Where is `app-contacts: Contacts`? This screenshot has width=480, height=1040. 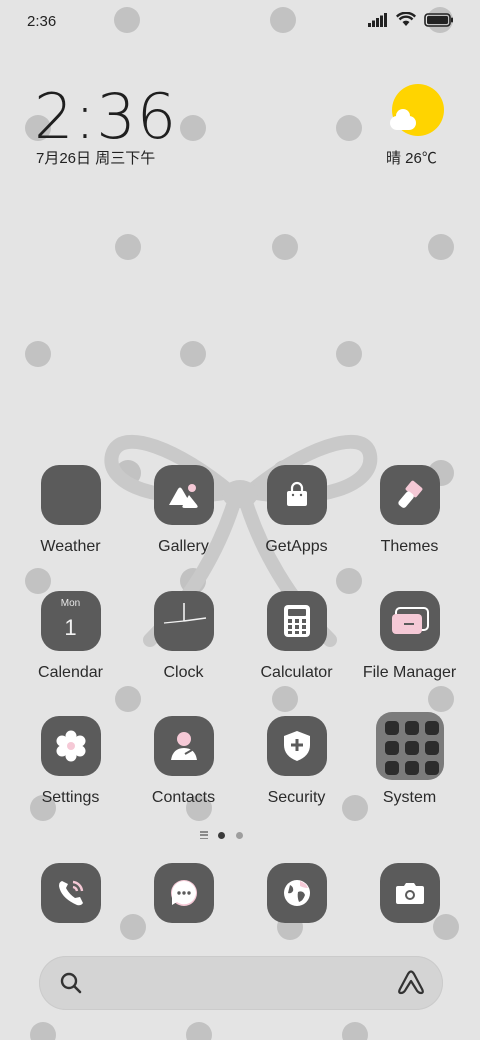
app-contacts: Contacts is located at coordinates (183, 761).